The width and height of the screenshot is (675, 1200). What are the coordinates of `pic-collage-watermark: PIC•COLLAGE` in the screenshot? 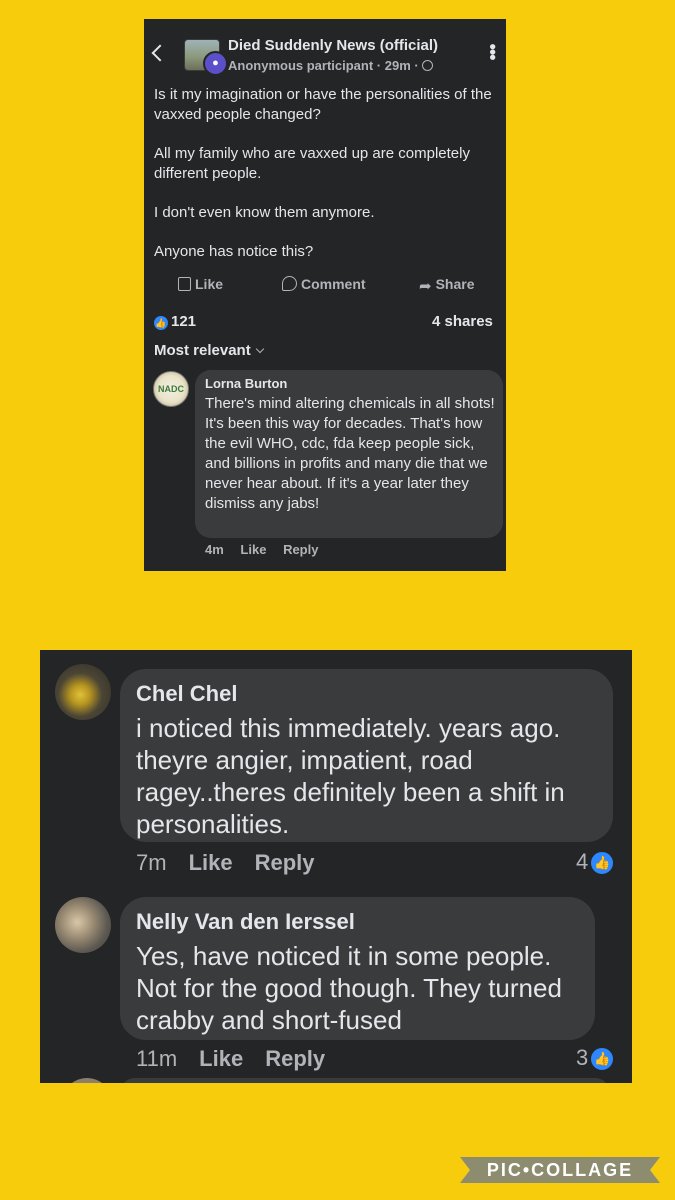 It's located at (560, 1170).